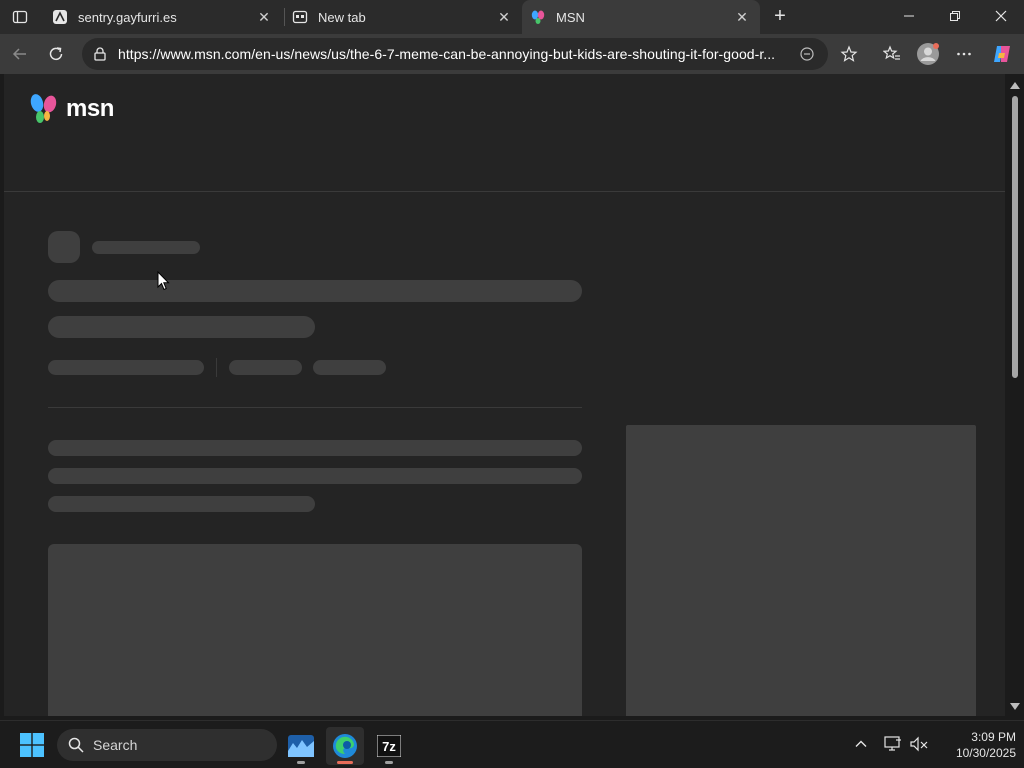 The height and width of the screenshot is (768, 1024). Describe the element at coordinates (978, 745) in the screenshot. I see `system-clock: 3:09 PM 10/30/2025` at that location.